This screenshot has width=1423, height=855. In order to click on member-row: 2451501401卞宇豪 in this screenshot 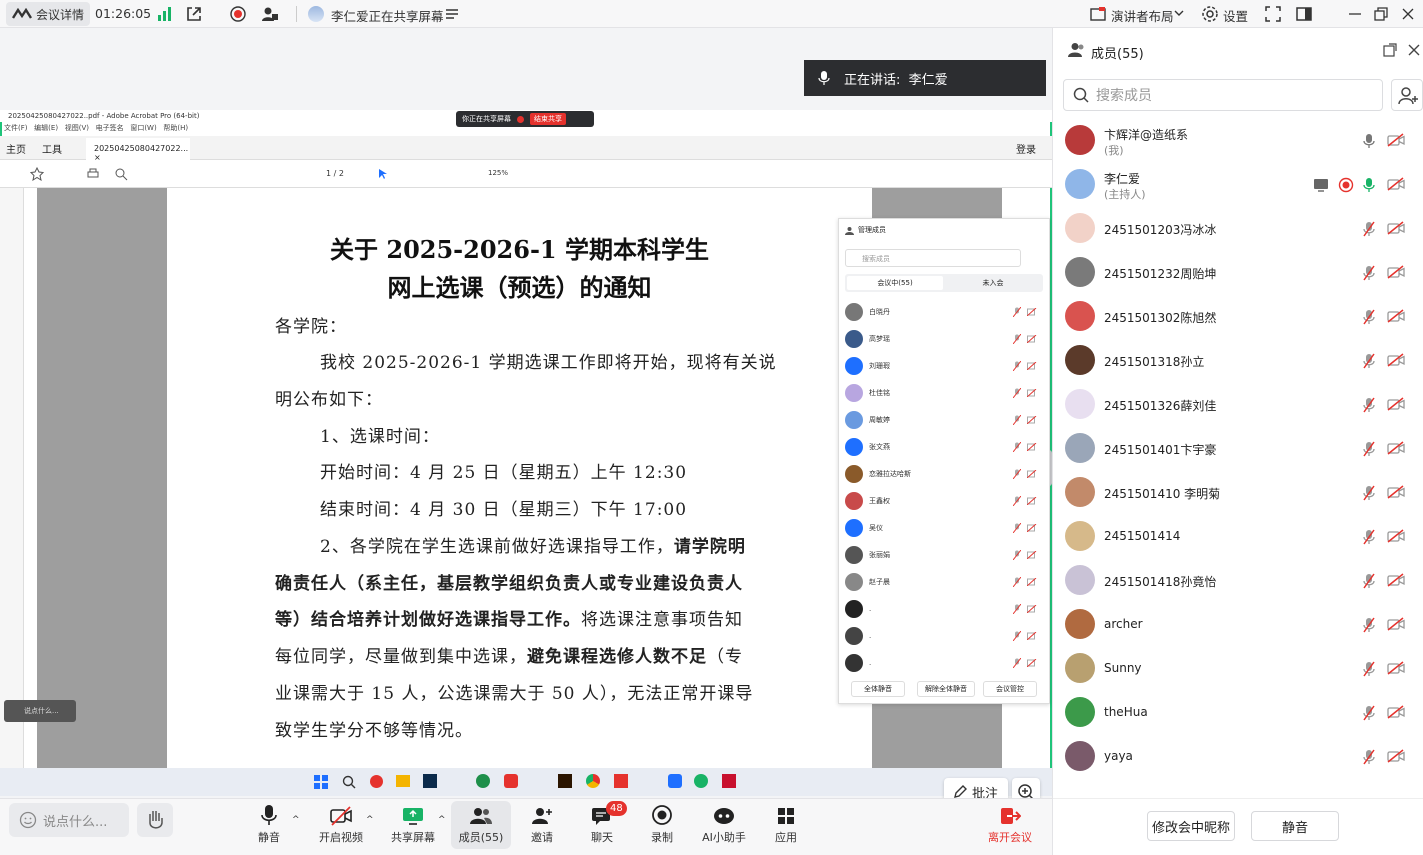, I will do `click(1238, 449)`.